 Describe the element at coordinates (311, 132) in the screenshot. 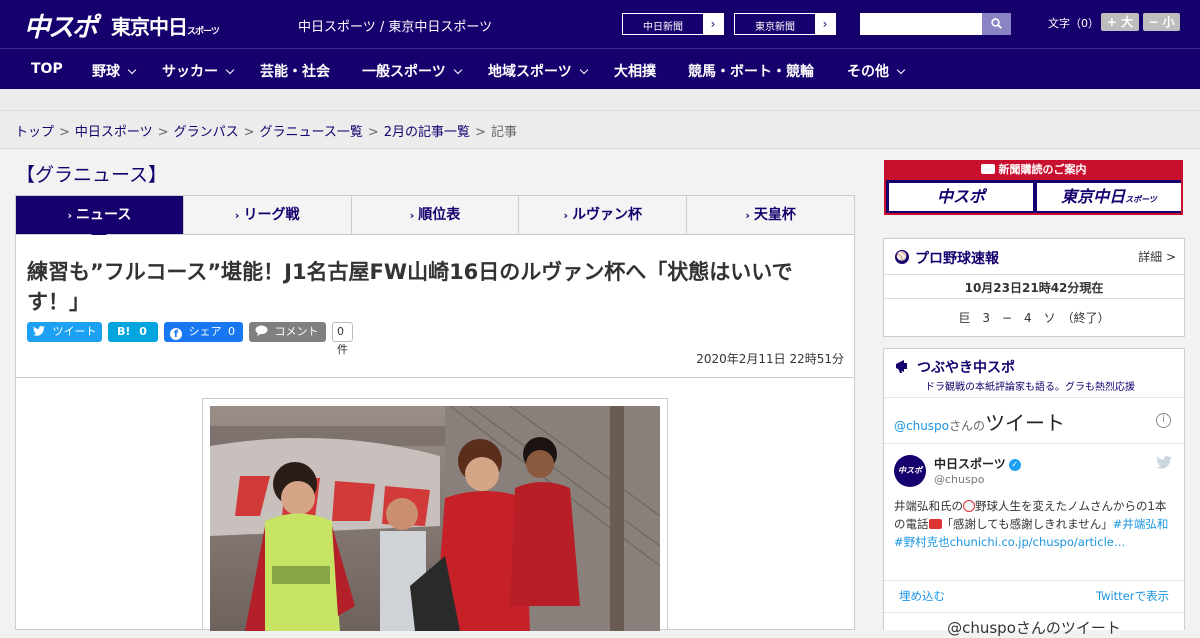

I see `breadcrumb-gra-news-list: グラニュース一覧` at that location.